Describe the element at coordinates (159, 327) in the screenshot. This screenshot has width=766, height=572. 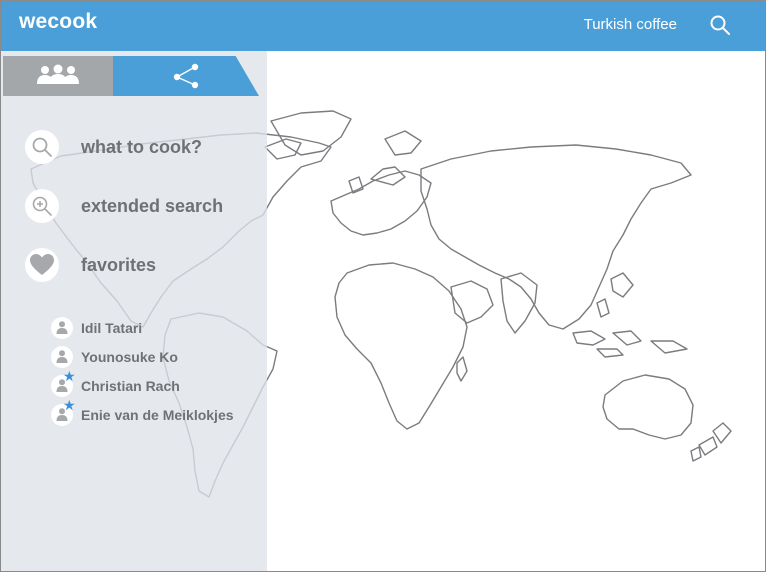
I see `friend-item: Idil Tatari` at that location.